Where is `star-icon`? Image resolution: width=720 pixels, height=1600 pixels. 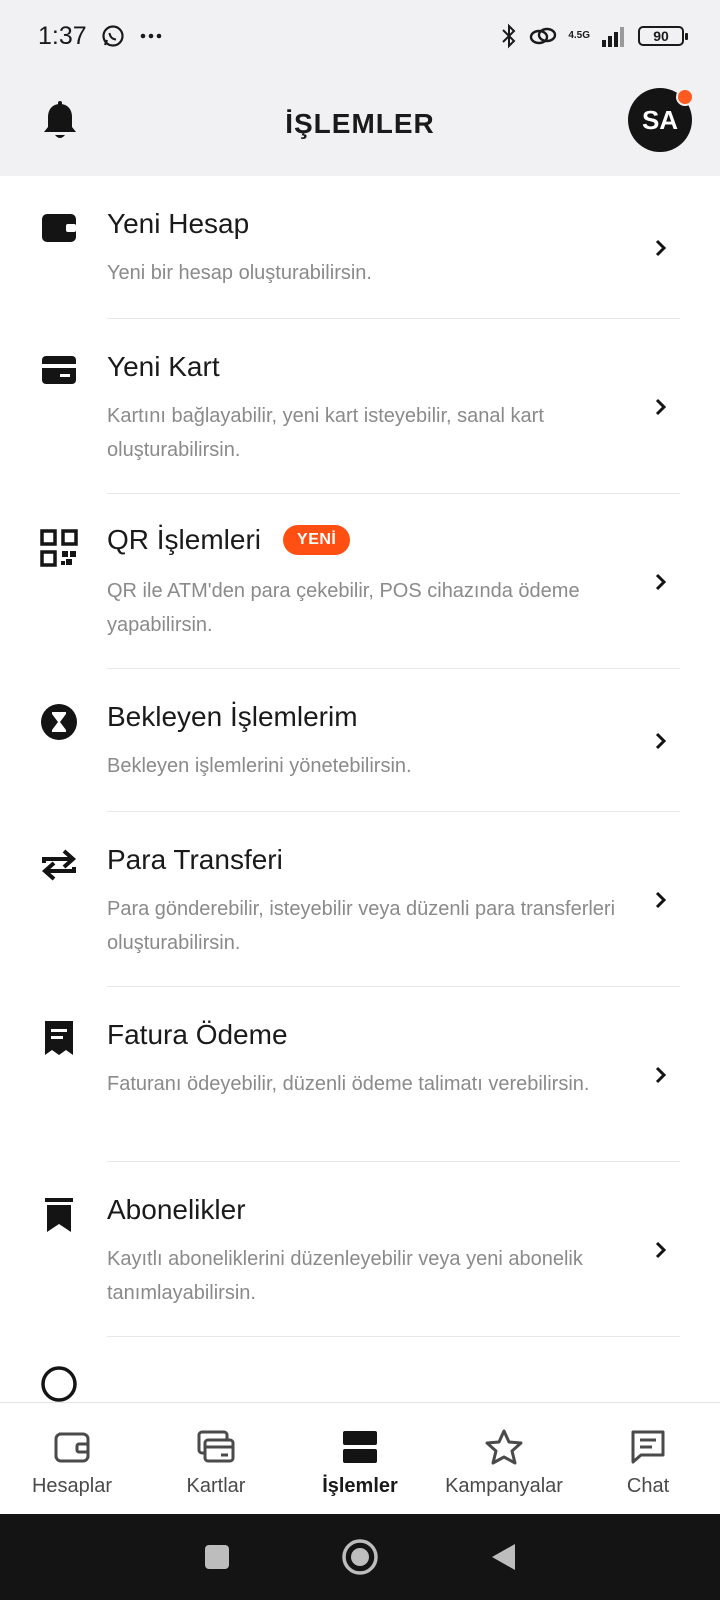 star-icon is located at coordinates (504, 1447).